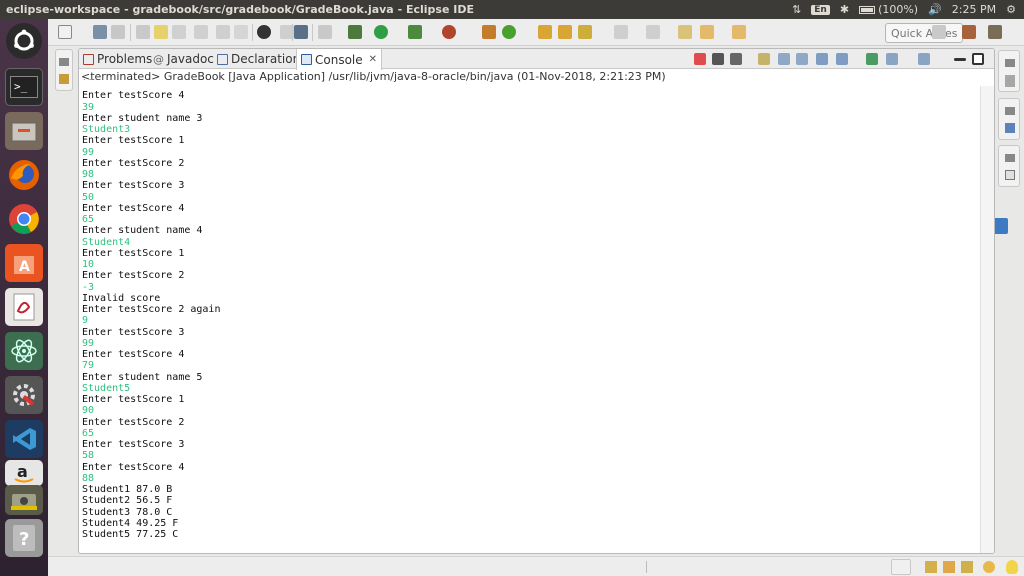  What do you see at coordinates (784, 59) in the screenshot?
I see `scroll-lock-icon` at bounding box center [784, 59].